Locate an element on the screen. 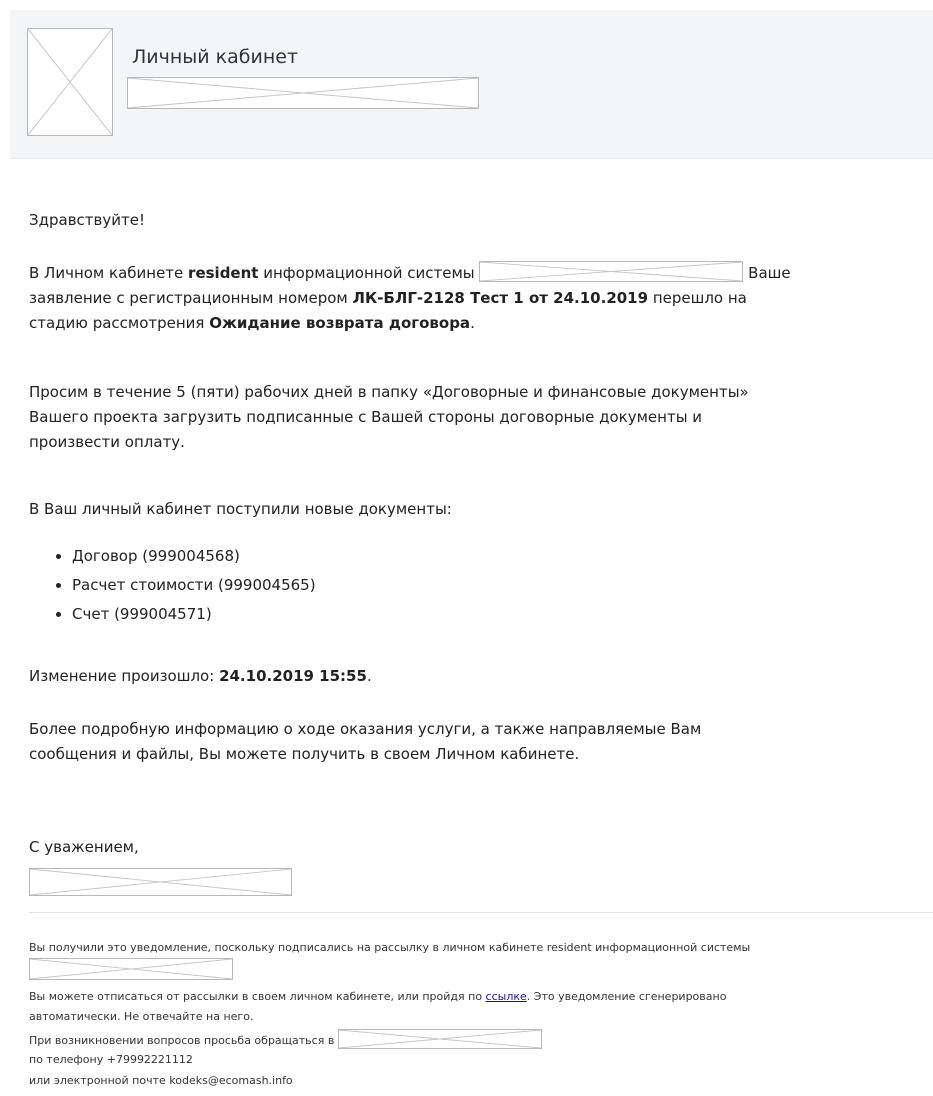 This screenshot has width=933, height=1096. status-text: . is located at coordinates (472, 323).